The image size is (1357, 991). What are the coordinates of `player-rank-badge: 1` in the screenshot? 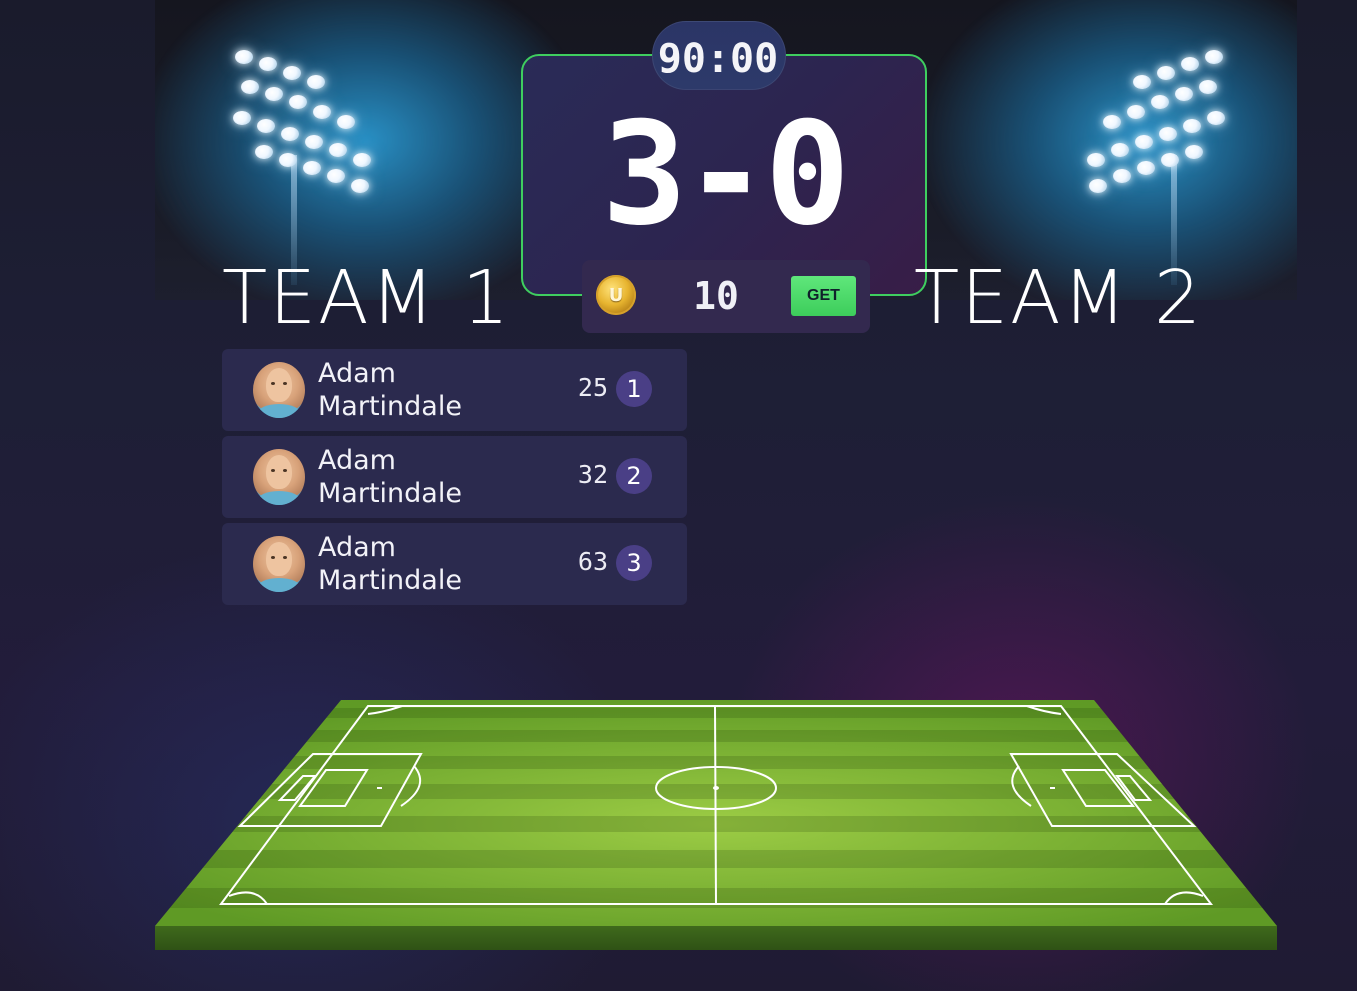 It's located at (634, 389).